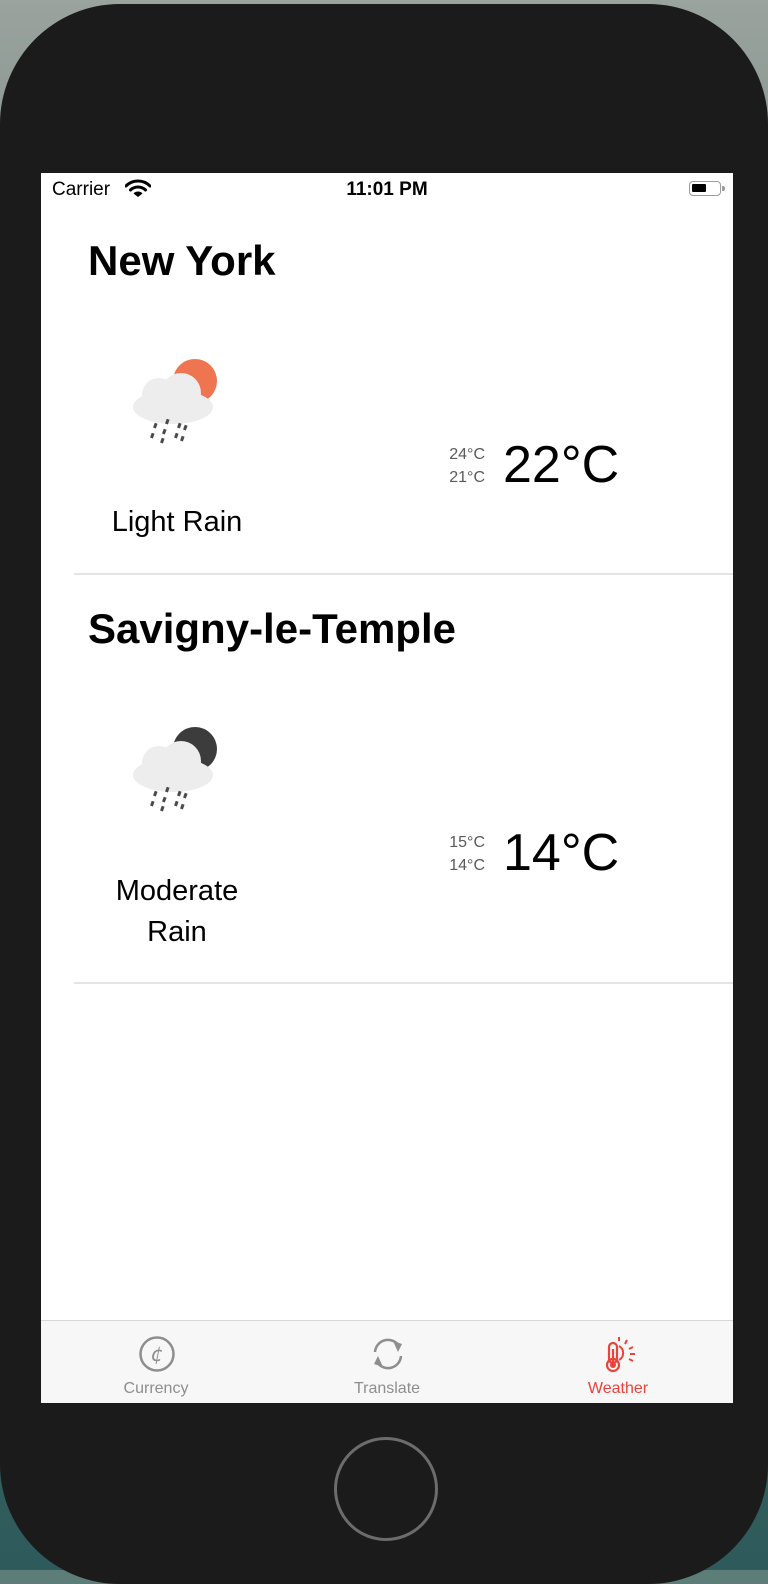  I want to click on temp-min: 14°C, so click(467, 865).